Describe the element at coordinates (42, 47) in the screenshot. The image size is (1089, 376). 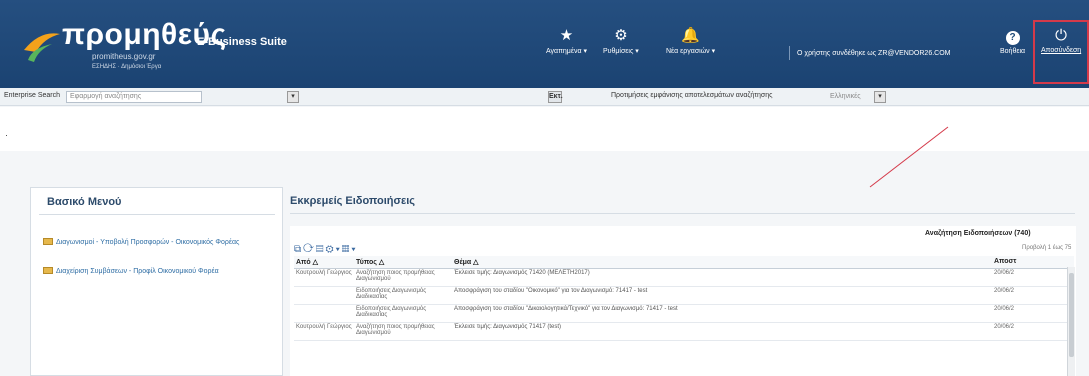
I see `logo-icon` at that location.